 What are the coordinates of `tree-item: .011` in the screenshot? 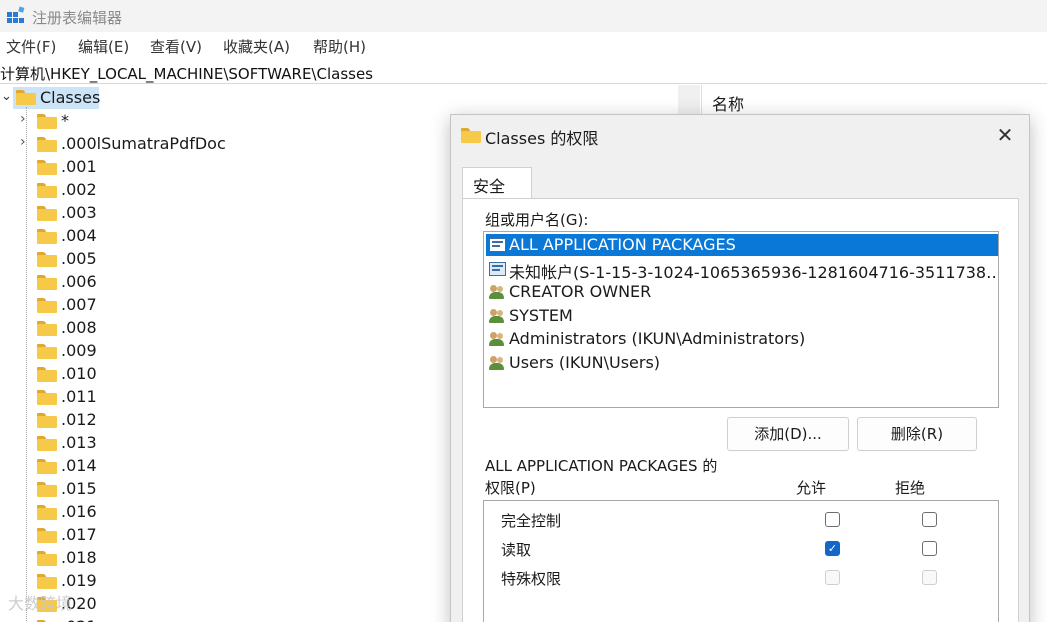 It's located at (210, 397).